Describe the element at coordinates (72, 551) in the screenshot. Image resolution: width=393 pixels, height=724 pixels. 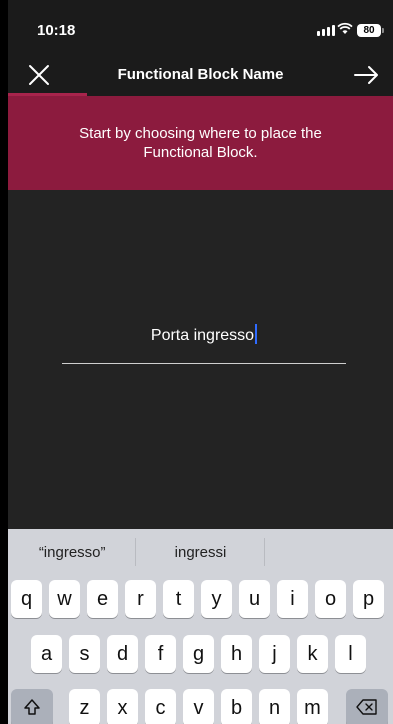
I see `suggestion-item: “ingresso”` at that location.